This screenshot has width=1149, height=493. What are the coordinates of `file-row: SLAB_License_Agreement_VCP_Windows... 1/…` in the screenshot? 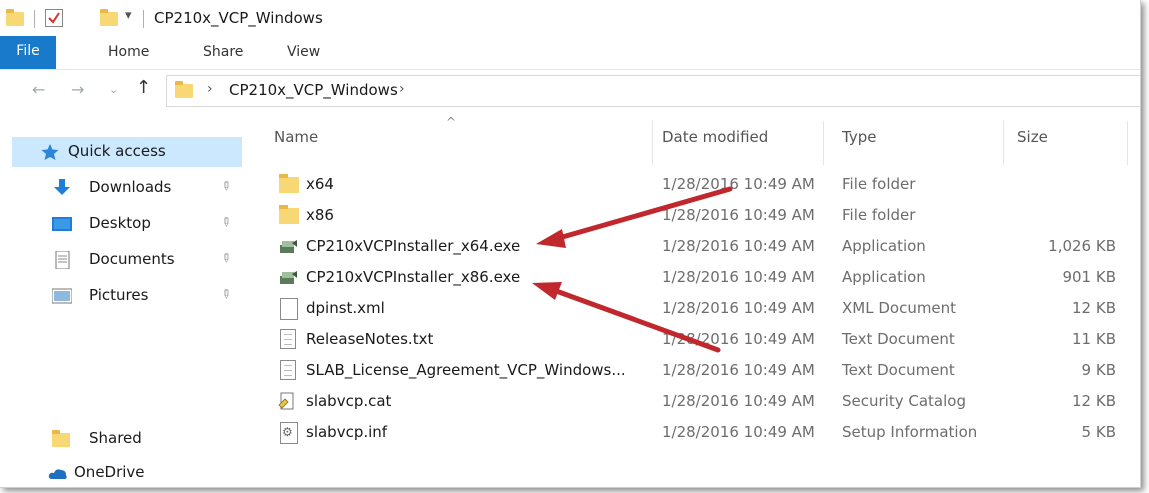 It's located at (696, 371).